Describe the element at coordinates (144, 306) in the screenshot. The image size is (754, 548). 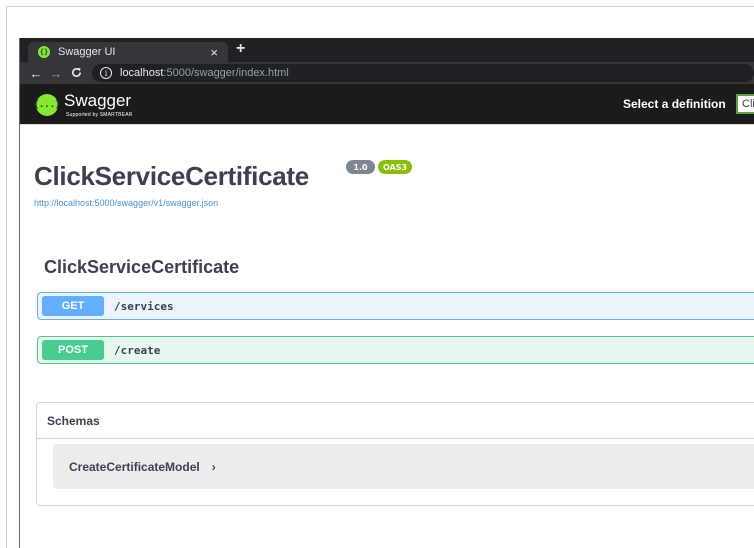
I see `operation-path: /services` at that location.